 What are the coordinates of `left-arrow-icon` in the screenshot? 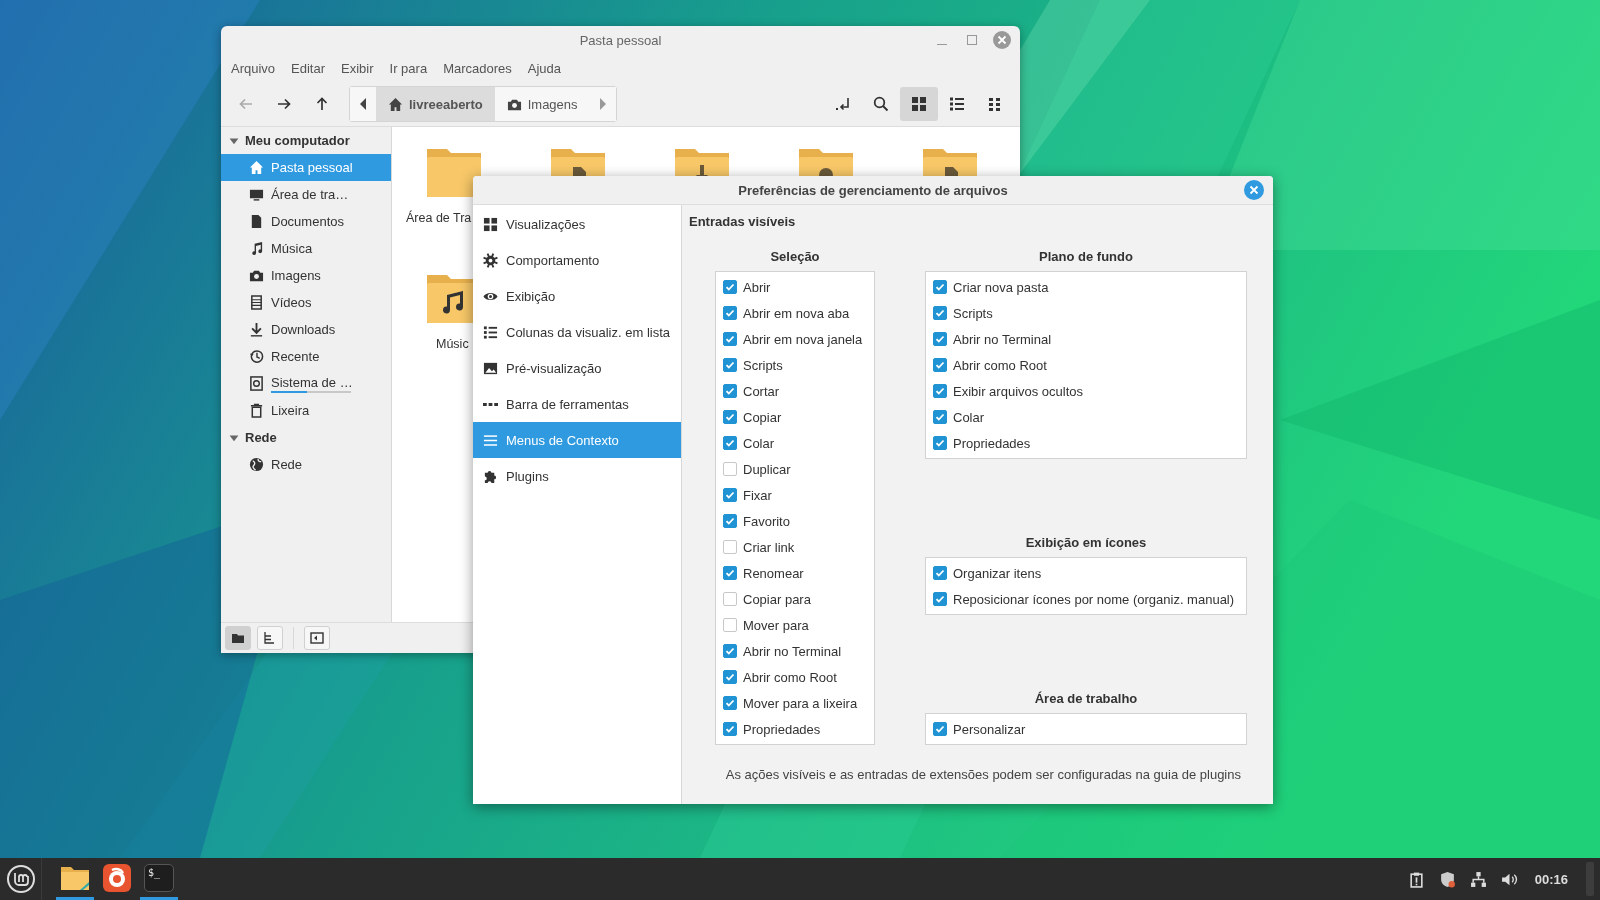 It's located at (246, 104).